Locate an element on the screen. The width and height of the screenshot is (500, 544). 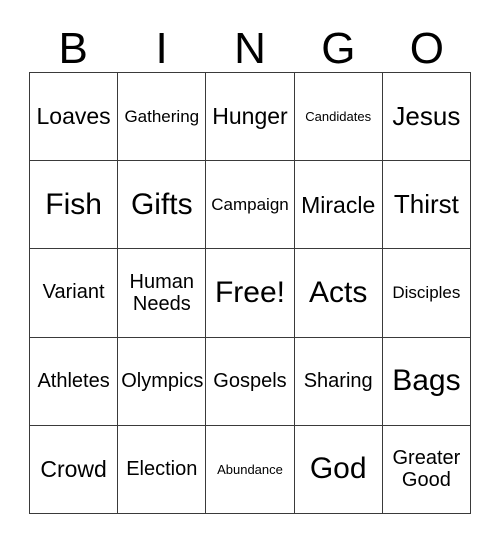
bingo-cell-label: Fish is located at coordinates (73, 204).